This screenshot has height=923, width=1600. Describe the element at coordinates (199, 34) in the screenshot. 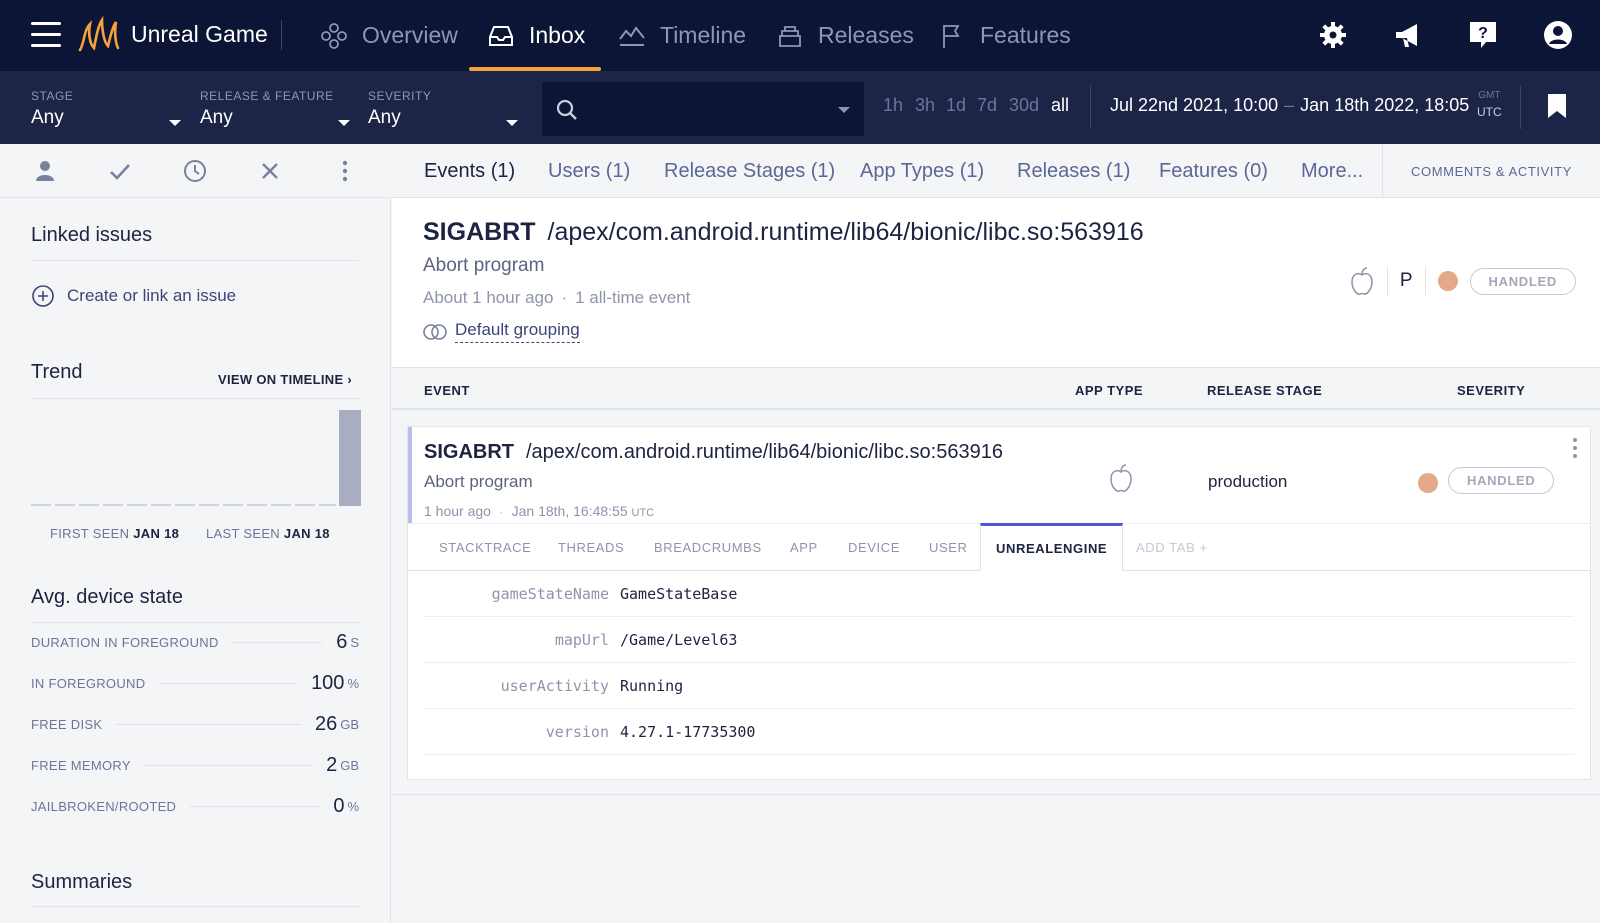

I see `project-name: Unreal Game` at that location.